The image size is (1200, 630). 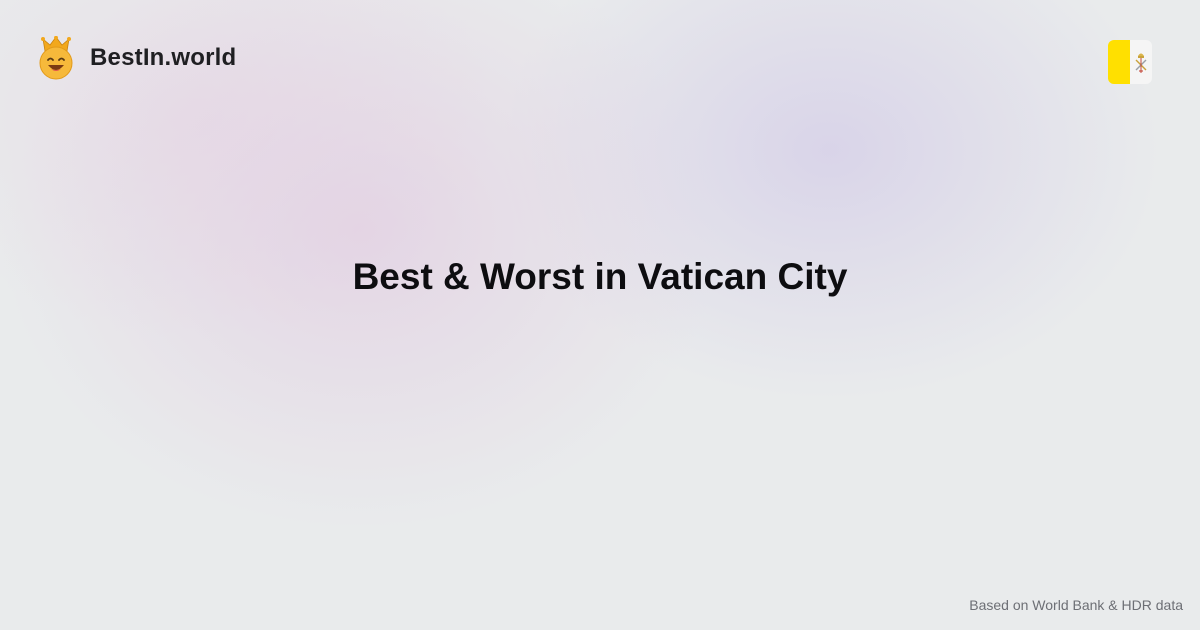 What do you see at coordinates (600, 276) in the screenshot?
I see `page-title: Best & Worst in Vatican City` at bounding box center [600, 276].